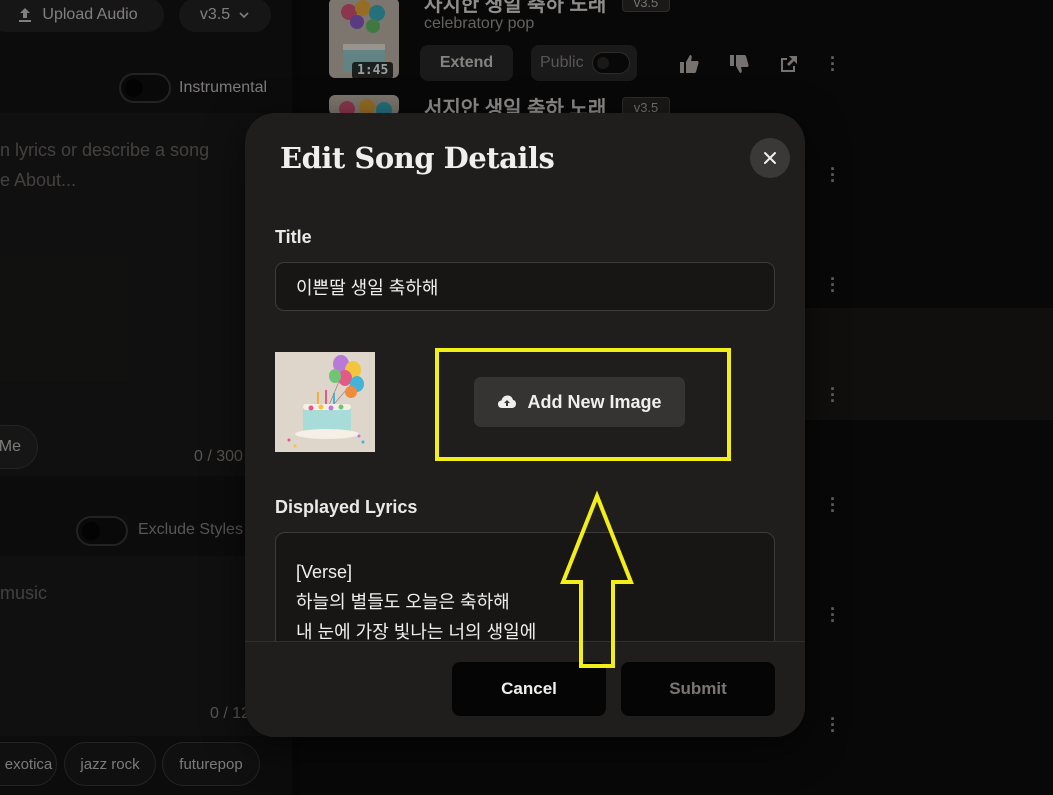  Describe the element at coordinates (346, 507) in the screenshot. I see `lyrics-field-label: Displayed Lyrics` at that location.